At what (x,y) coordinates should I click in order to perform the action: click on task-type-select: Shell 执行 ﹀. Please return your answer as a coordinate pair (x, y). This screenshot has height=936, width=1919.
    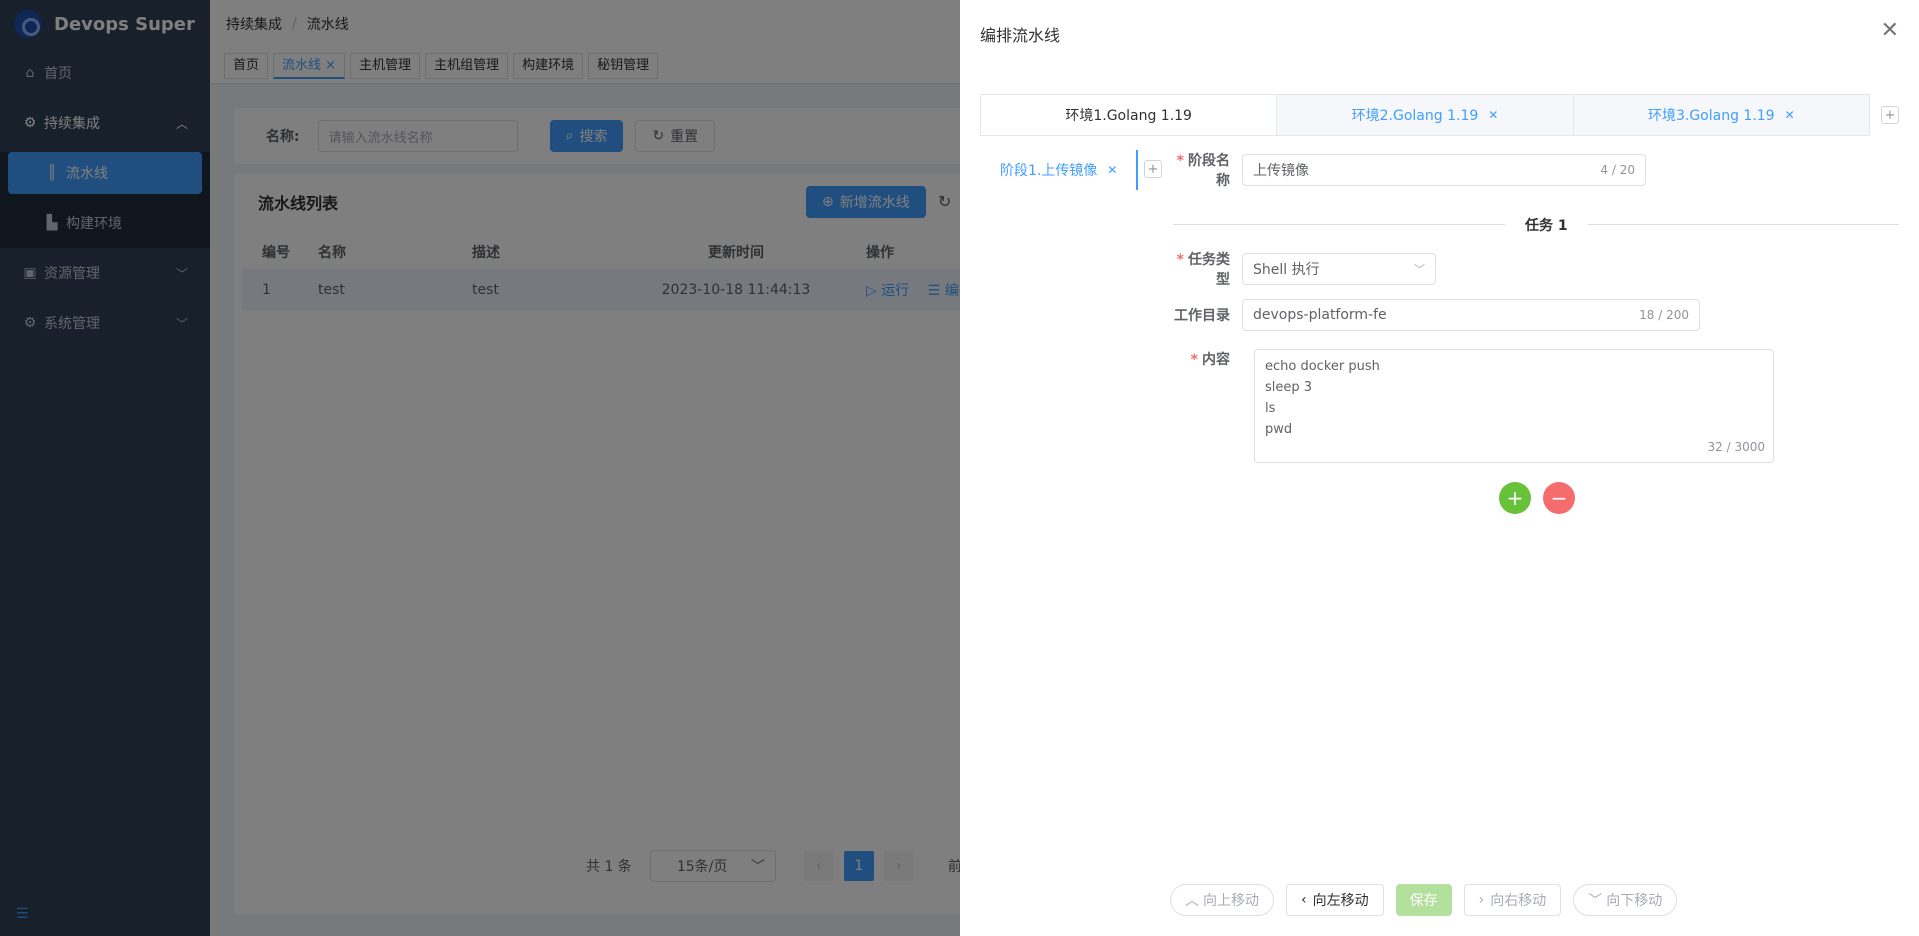
    Looking at the image, I should click on (1339, 269).